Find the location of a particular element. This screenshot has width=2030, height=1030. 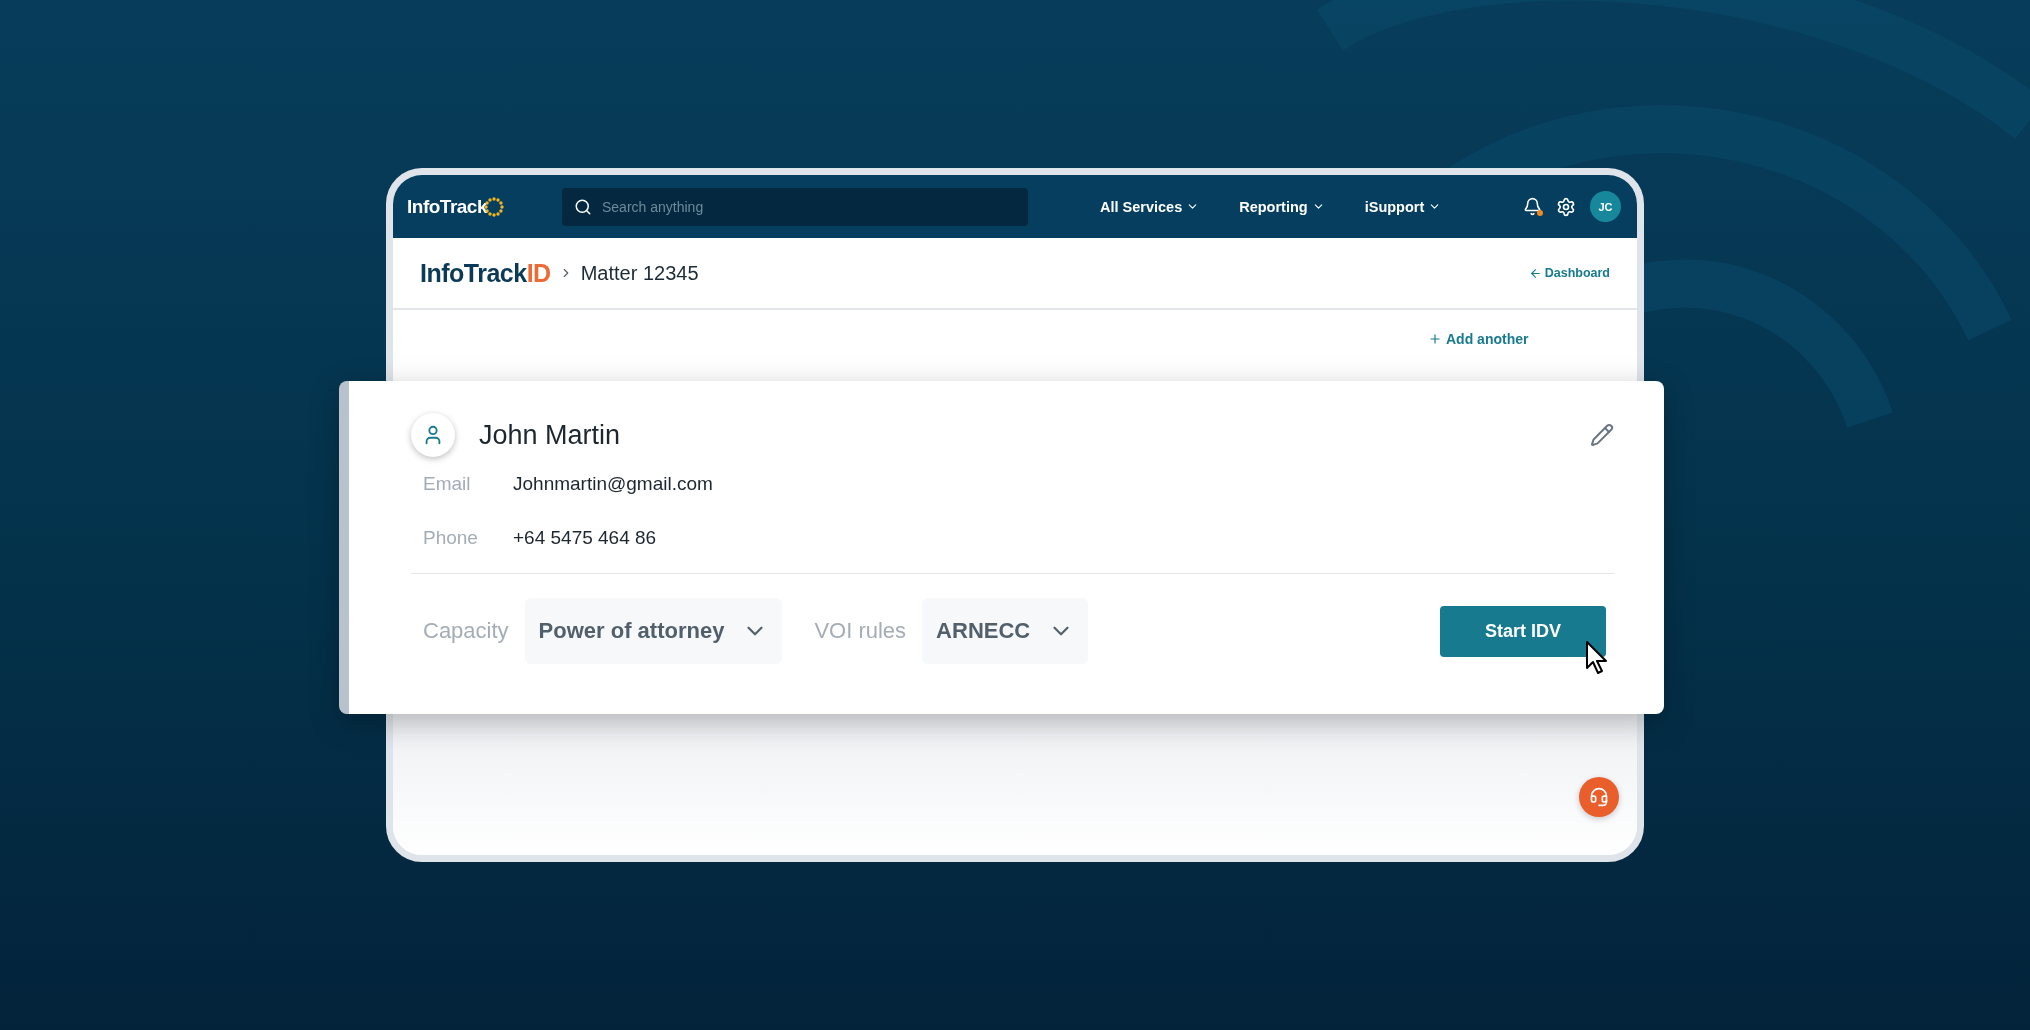

nav-menu: iSupport is located at coordinates (1403, 206).